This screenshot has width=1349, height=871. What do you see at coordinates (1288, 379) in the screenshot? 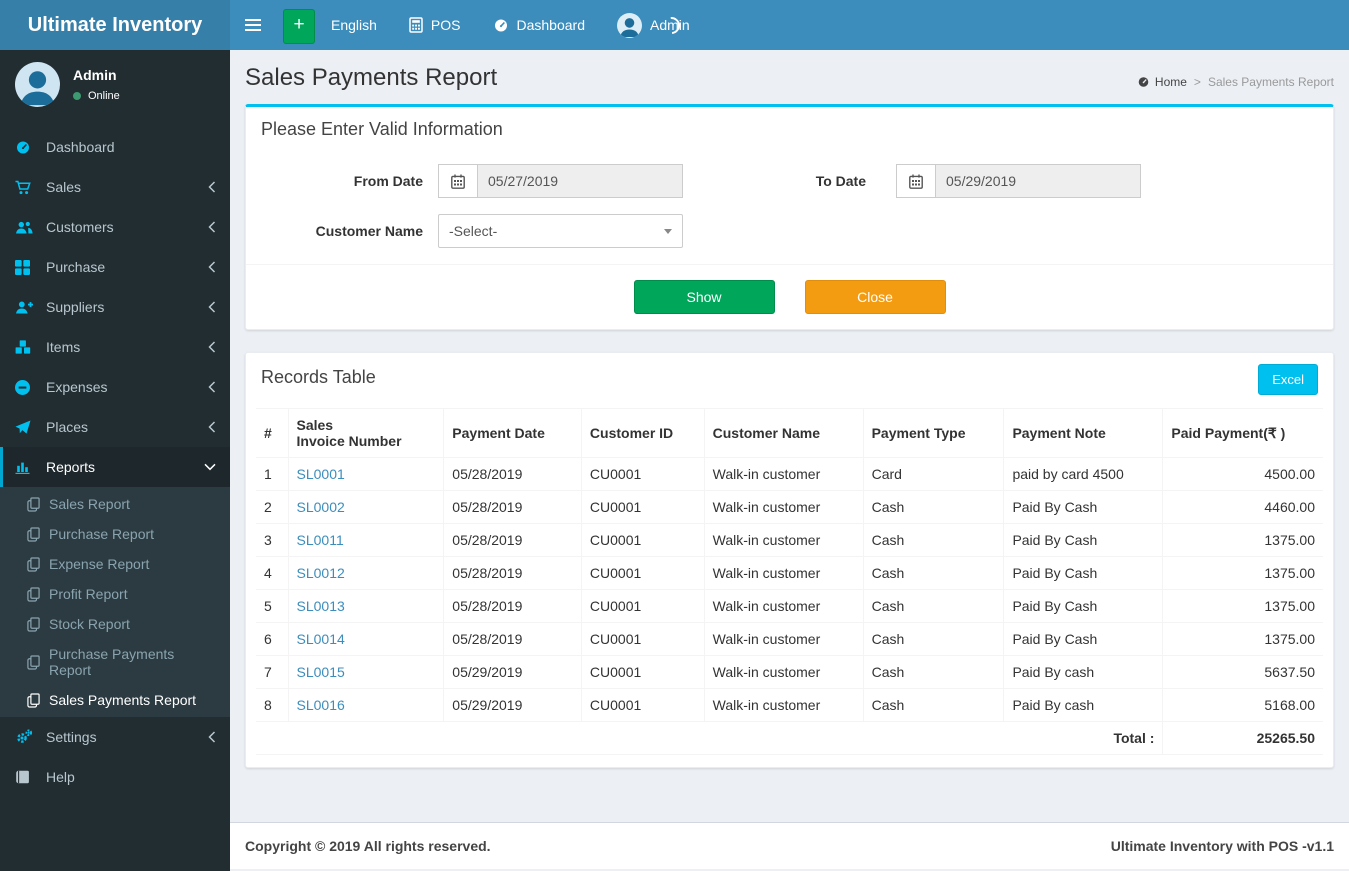
I see `excel-export-button: Excel` at bounding box center [1288, 379].